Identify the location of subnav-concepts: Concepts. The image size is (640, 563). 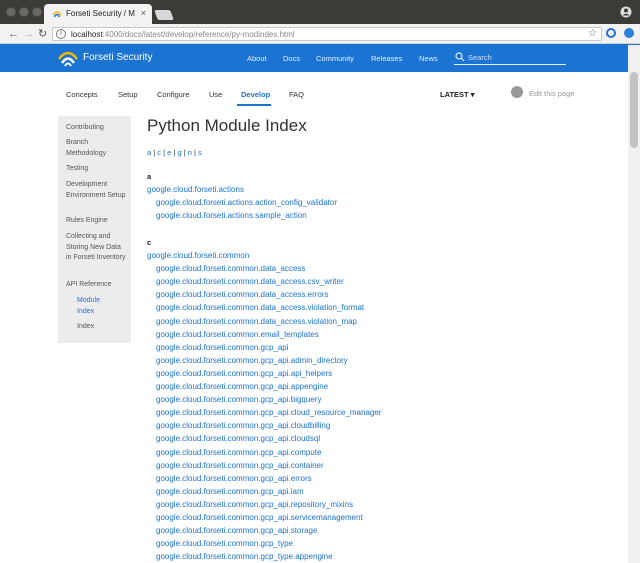
(82, 94).